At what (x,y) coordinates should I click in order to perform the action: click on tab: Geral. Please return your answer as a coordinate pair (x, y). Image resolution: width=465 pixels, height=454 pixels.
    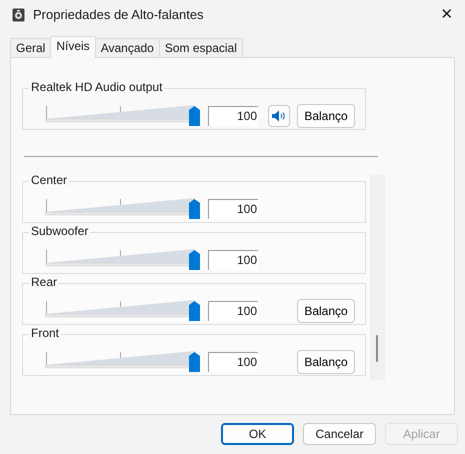
    Looking at the image, I should click on (31, 47).